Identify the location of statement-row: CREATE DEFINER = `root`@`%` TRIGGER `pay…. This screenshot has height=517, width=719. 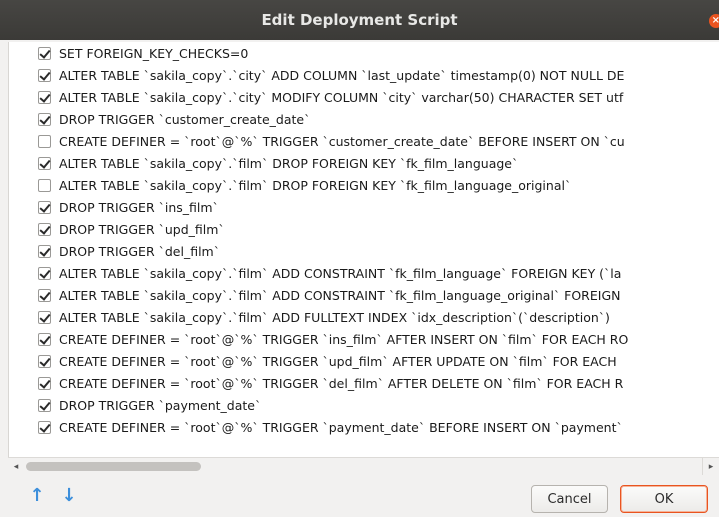
(364, 427).